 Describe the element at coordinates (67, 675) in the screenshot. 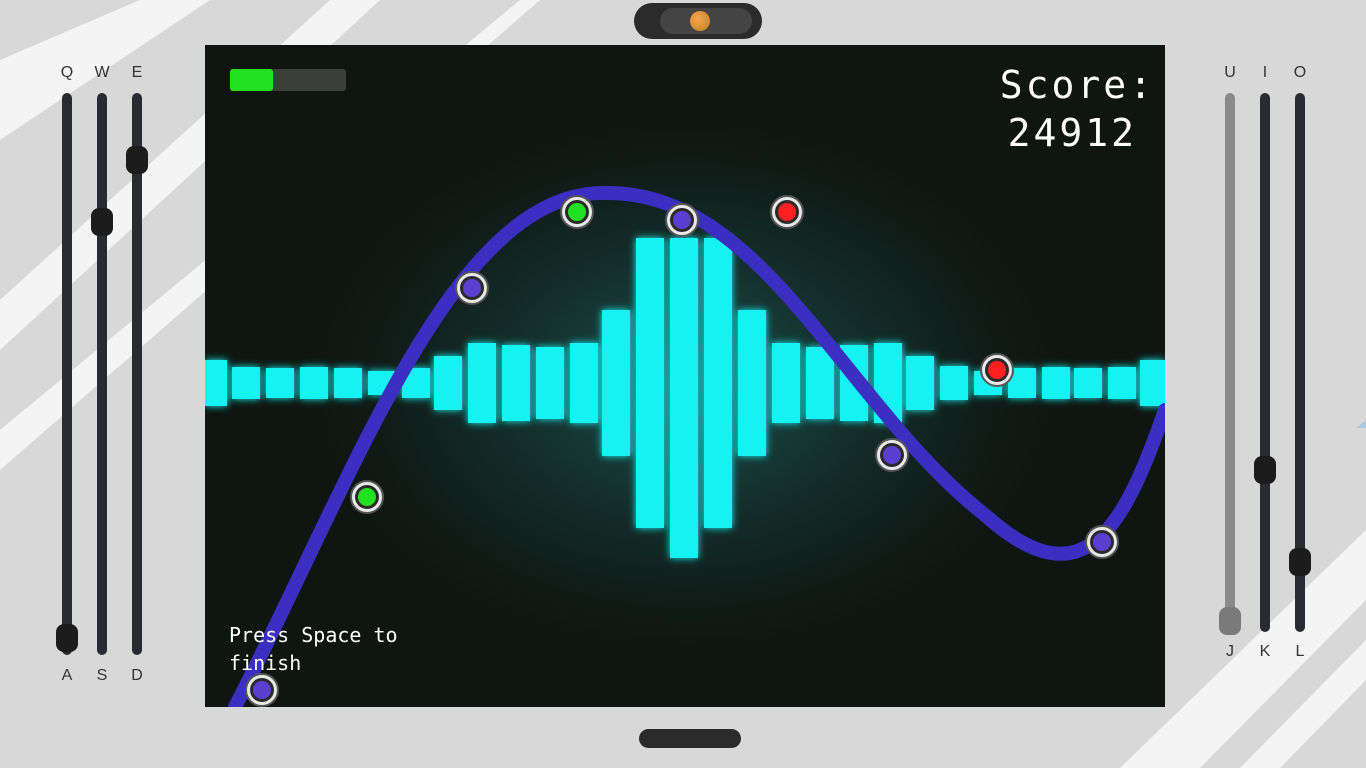

I see `slider-key-a: A` at that location.